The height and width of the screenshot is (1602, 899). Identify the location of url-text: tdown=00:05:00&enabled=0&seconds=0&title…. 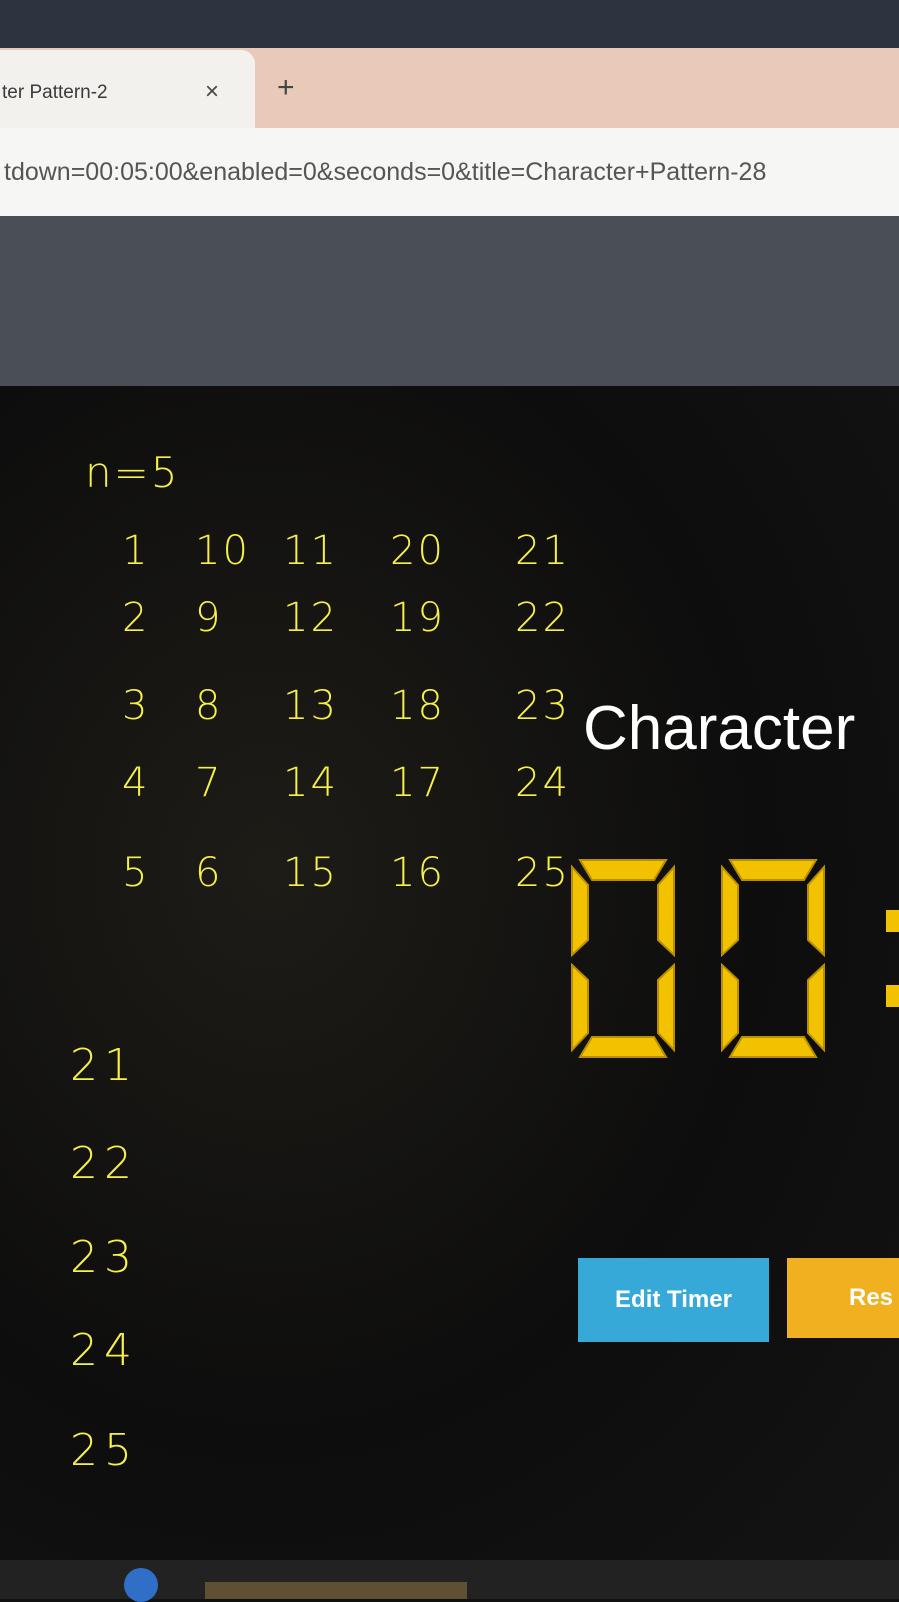
(385, 172).